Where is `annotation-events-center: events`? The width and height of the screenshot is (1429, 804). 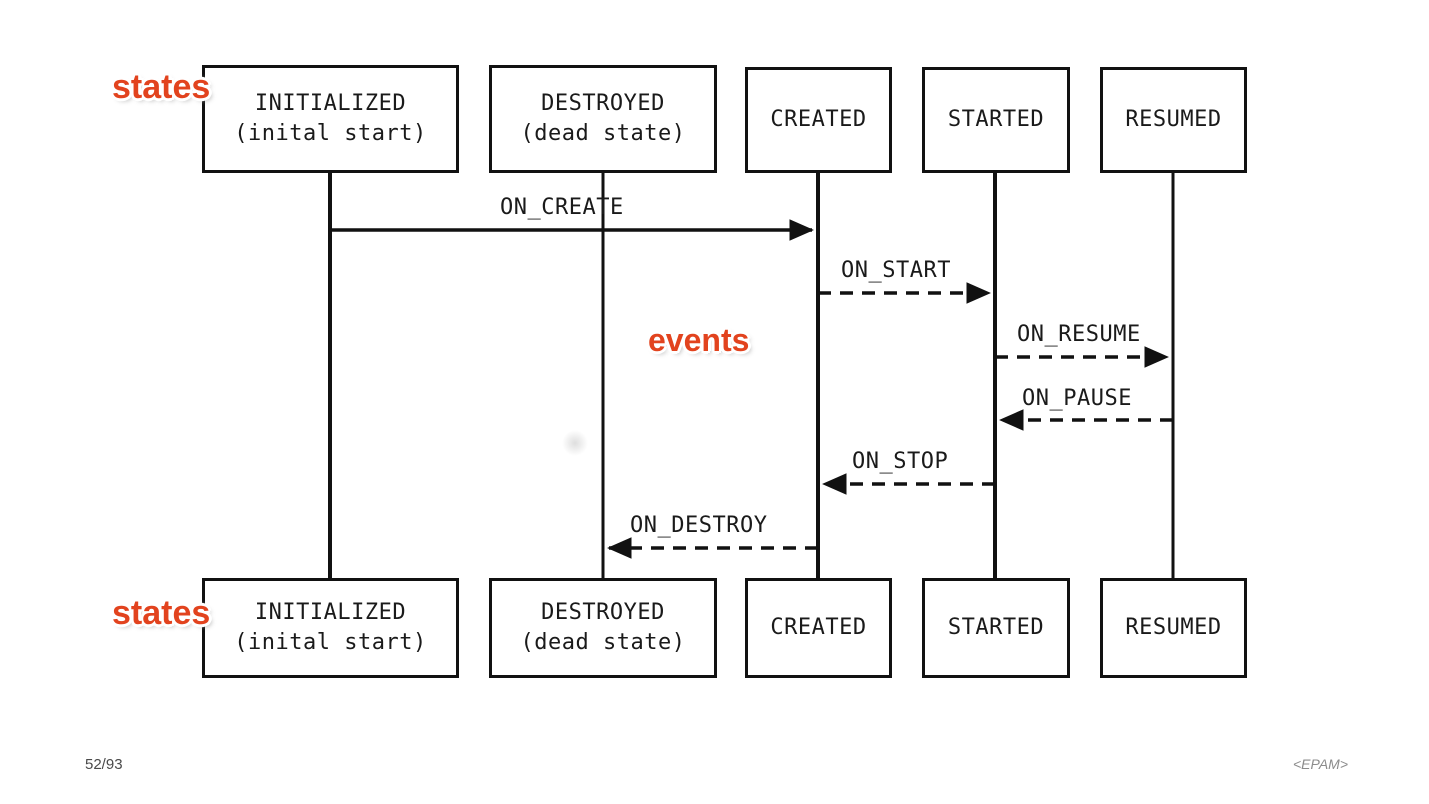 annotation-events-center: events is located at coordinates (699, 340).